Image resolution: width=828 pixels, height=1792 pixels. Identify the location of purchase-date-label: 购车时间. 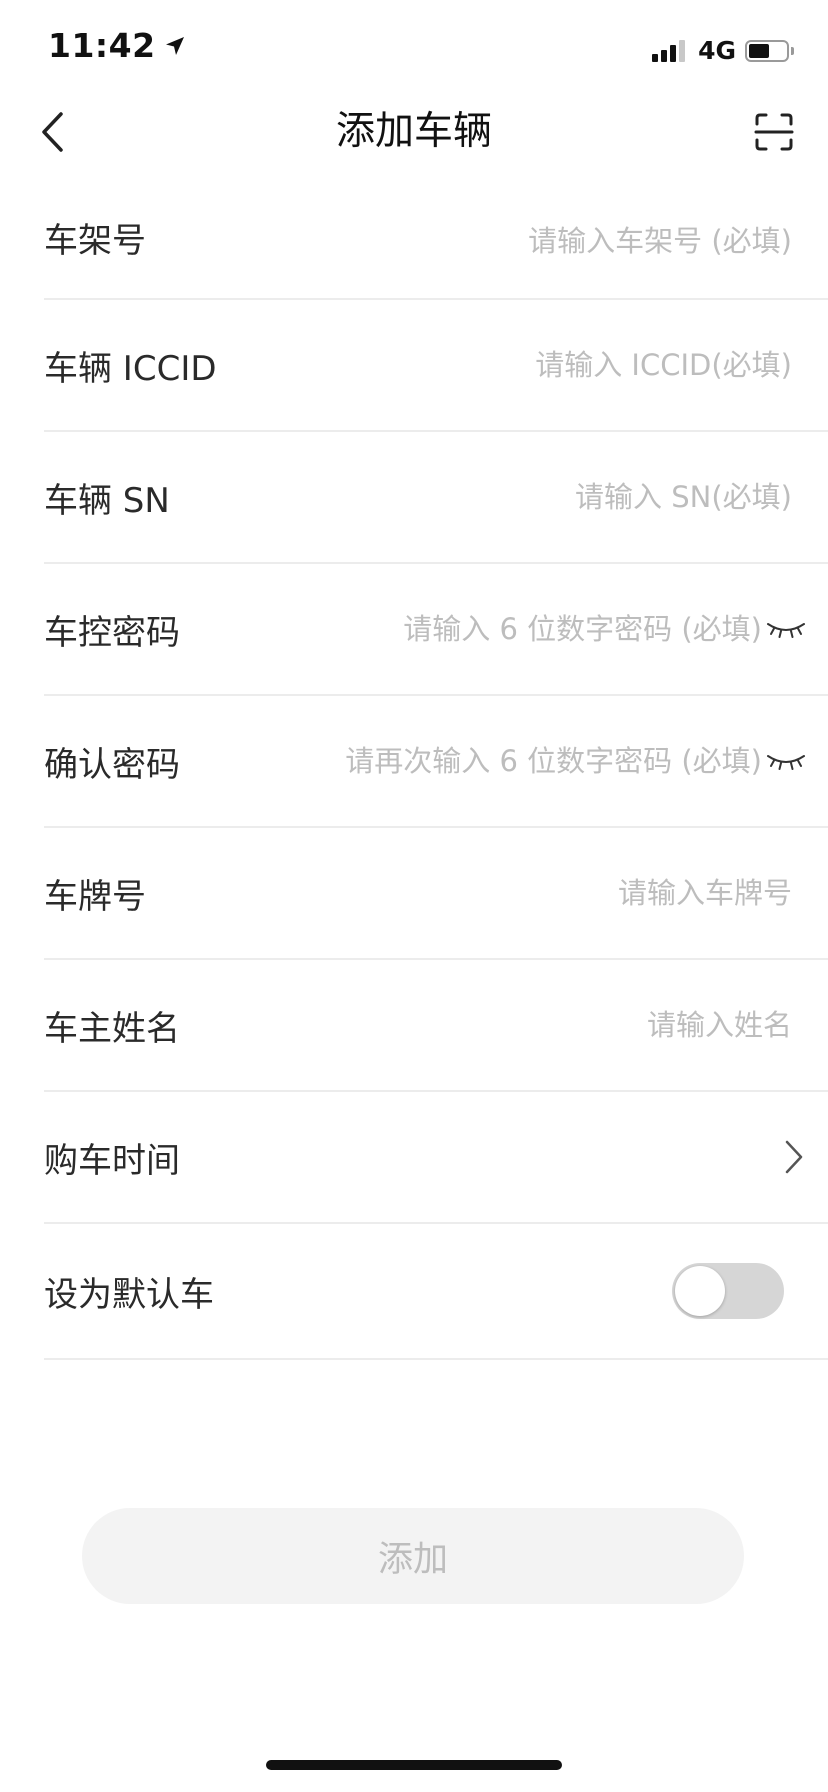
(112, 1160).